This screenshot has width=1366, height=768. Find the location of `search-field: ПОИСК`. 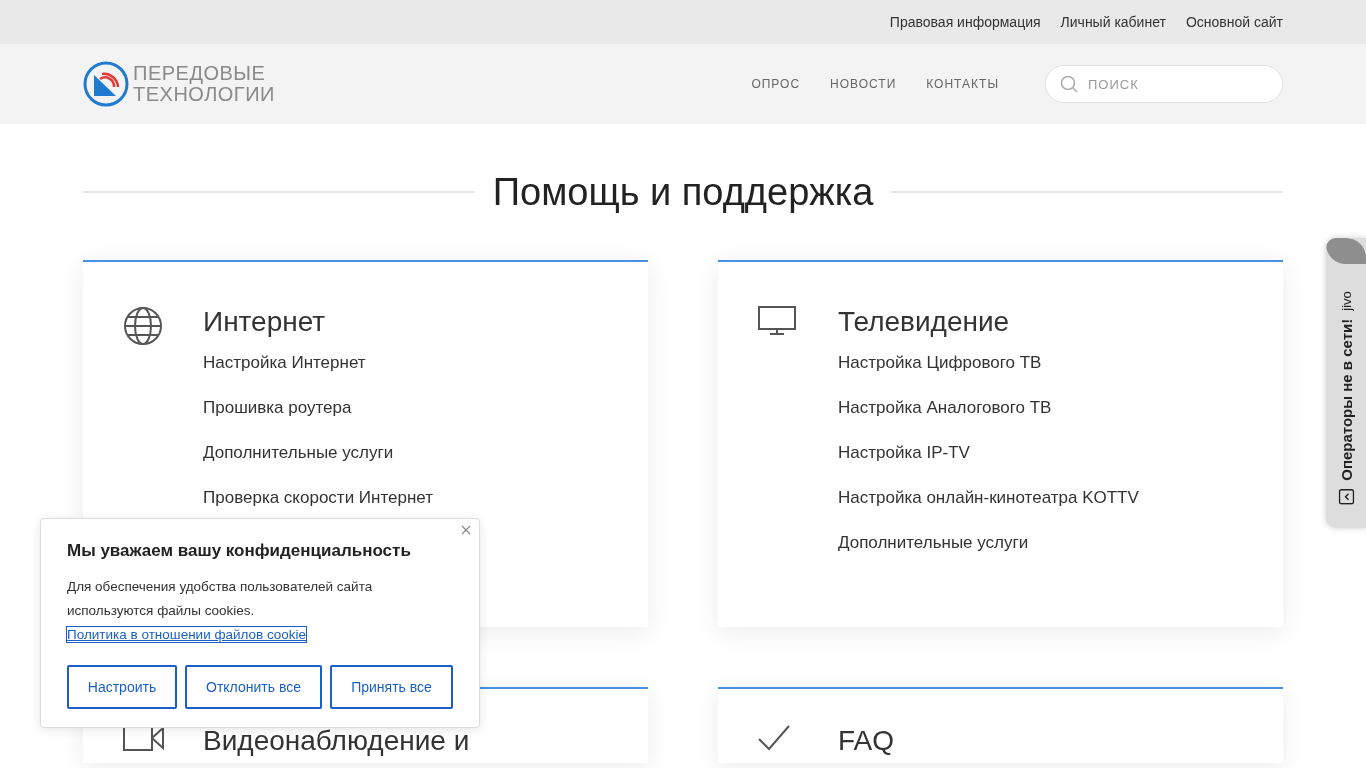

search-field: ПОИСК is located at coordinates (1164, 84).